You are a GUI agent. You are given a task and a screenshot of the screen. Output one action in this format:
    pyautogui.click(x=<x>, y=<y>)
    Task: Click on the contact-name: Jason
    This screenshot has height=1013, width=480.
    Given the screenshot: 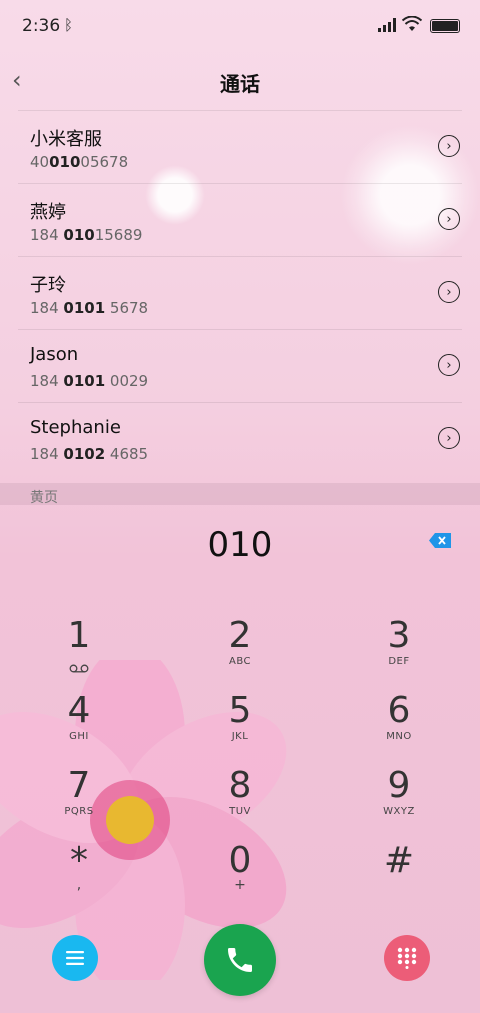 What is the action you would take?
    pyautogui.click(x=54, y=354)
    